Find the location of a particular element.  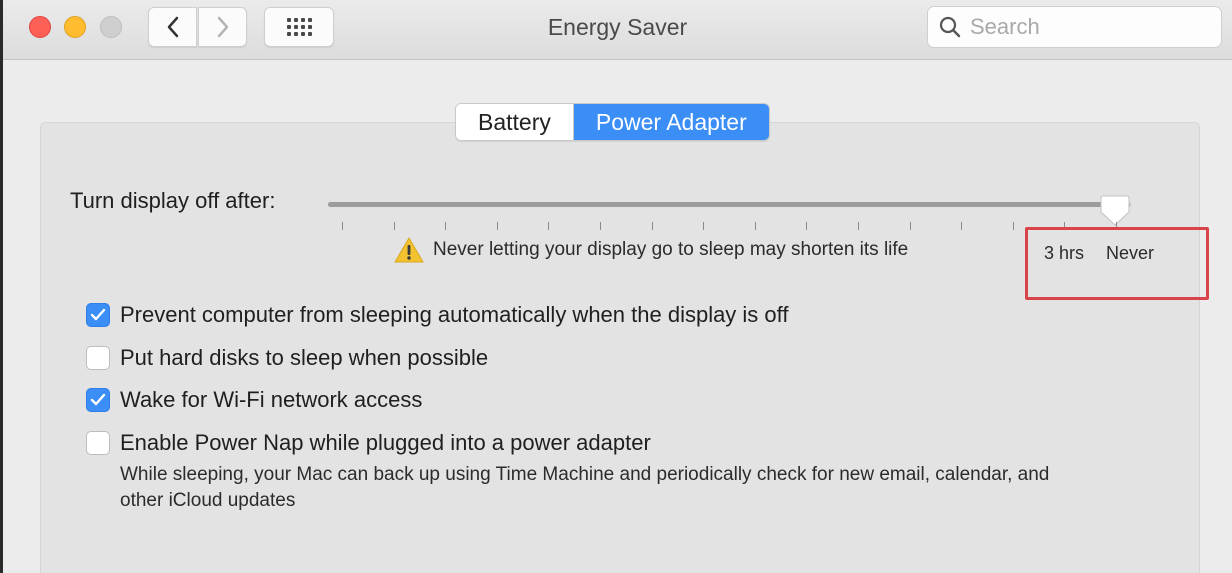

option-wake-wifi: Wake for Wi-Fi network access is located at coordinates (254, 400).